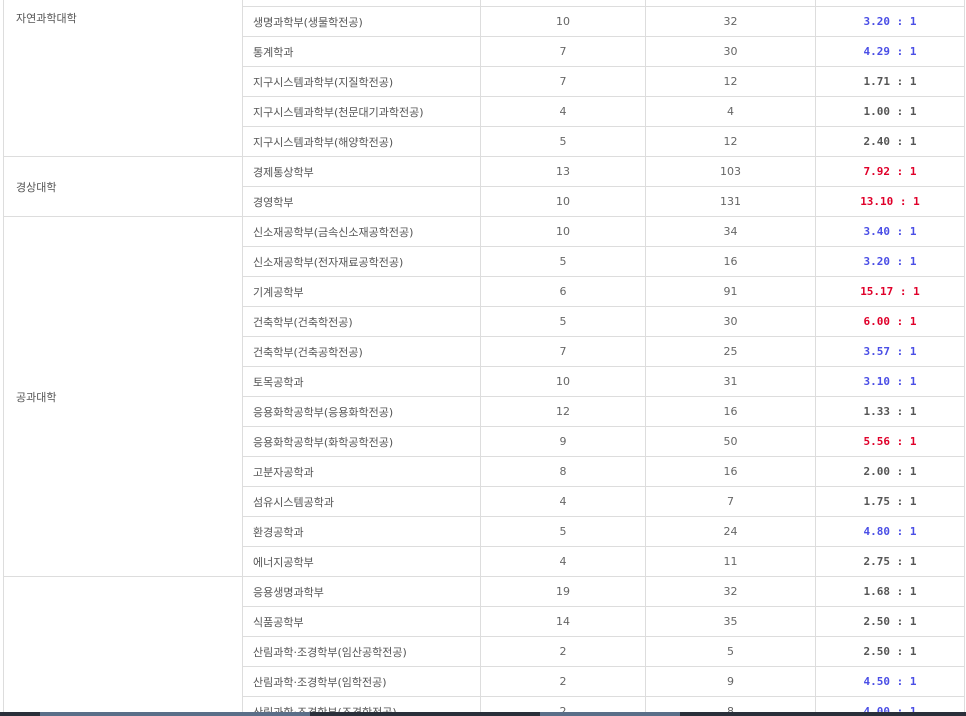  I want to click on competition-ratio-cell: 4.29 : 1, so click(890, 51).